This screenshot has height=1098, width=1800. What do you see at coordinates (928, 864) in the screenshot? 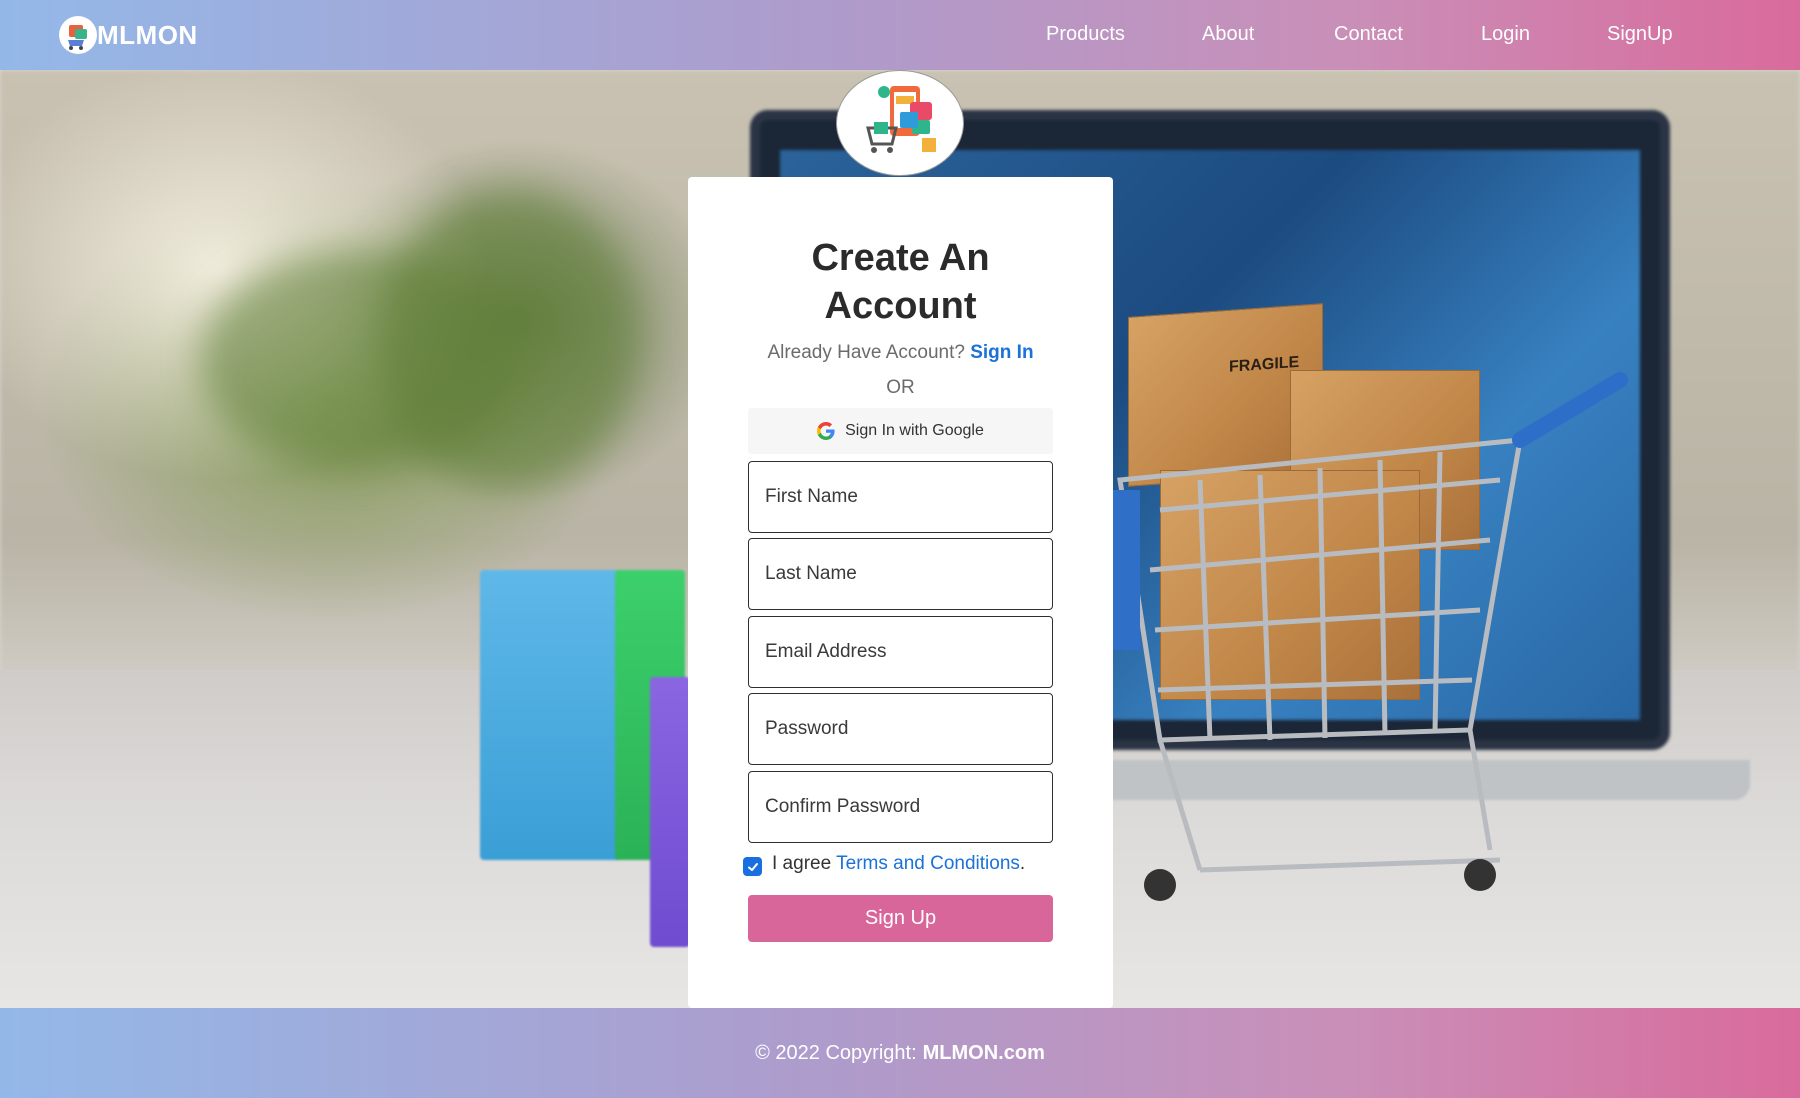
I see `terms-link: Terms and Conditions` at bounding box center [928, 864].